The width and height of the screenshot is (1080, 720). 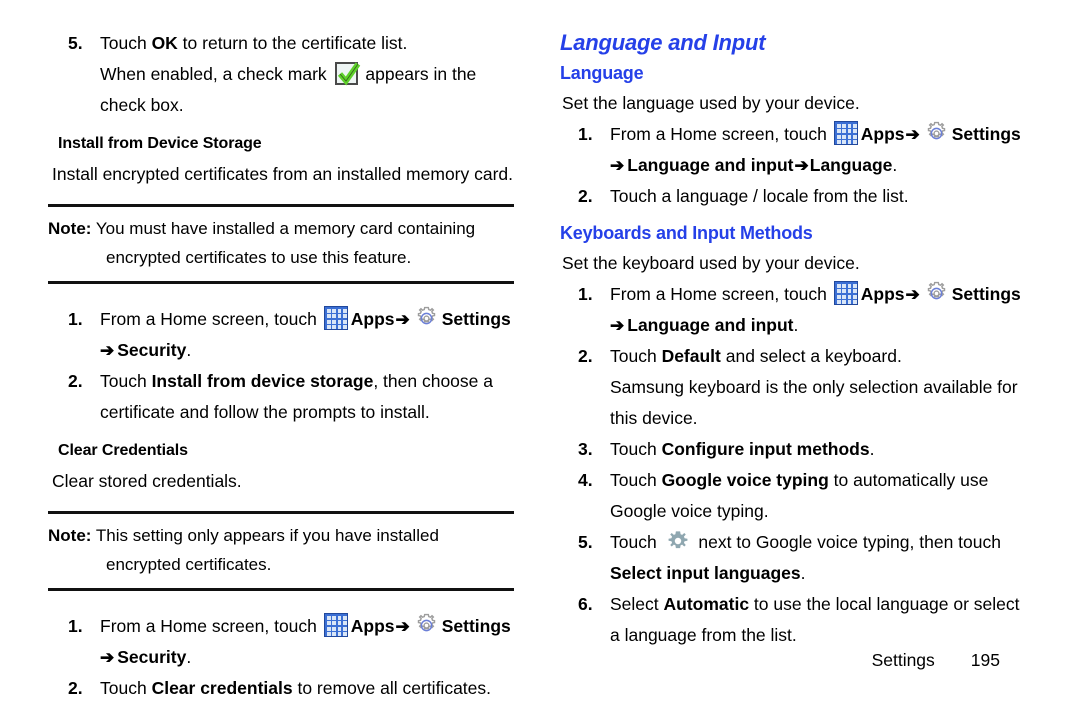 I want to click on step-text: Touch Default and select a keyboard., so click(x=756, y=356).